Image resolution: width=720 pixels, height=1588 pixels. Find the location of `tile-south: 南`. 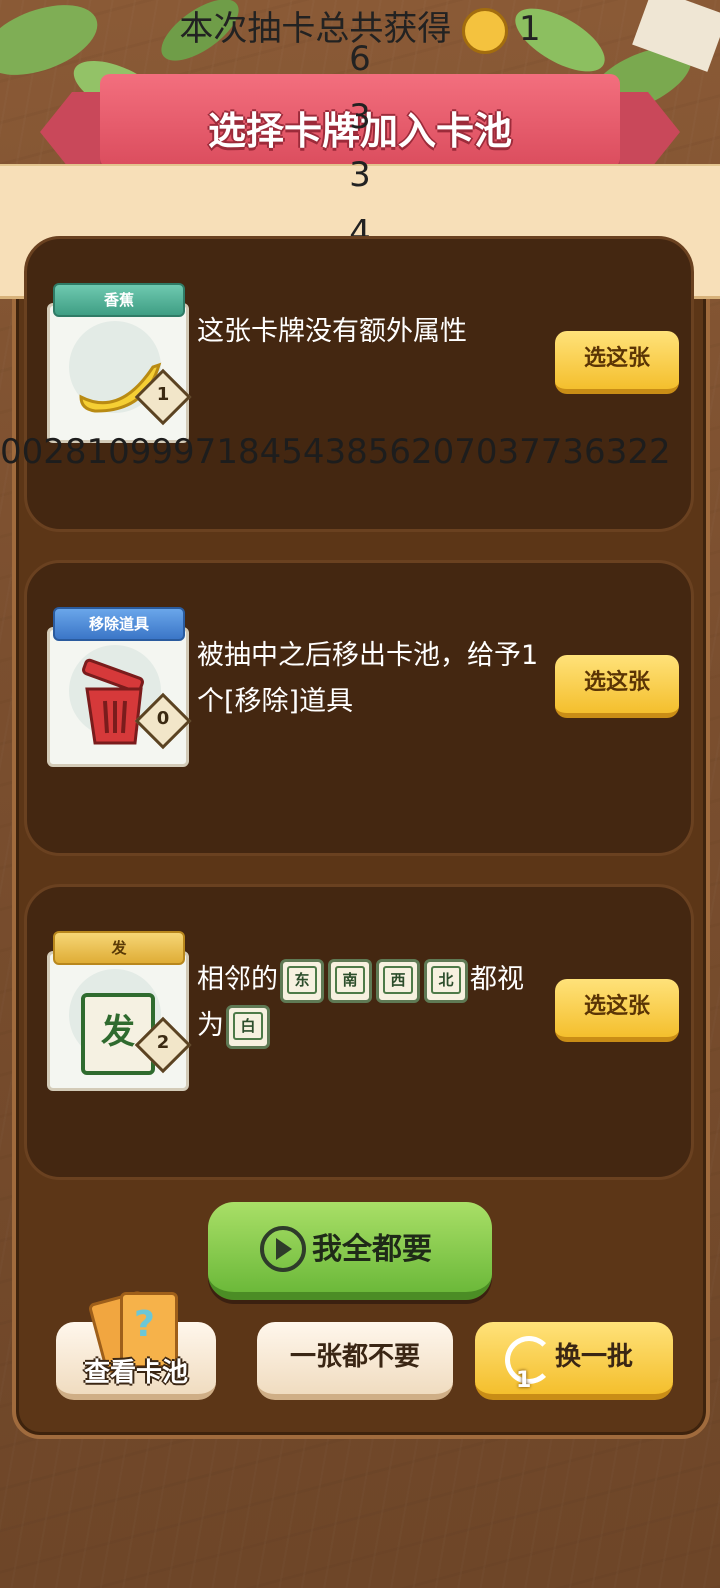

tile-south: 南 is located at coordinates (350, 980).